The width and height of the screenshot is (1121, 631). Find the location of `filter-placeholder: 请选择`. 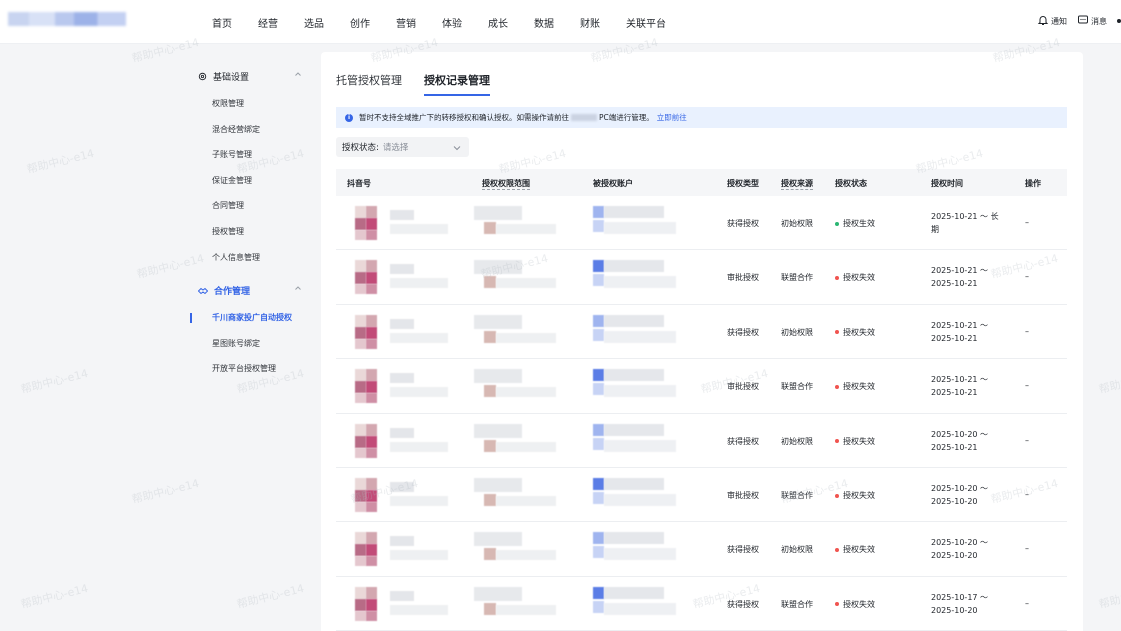

filter-placeholder: 请选择 is located at coordinates (395, 148).